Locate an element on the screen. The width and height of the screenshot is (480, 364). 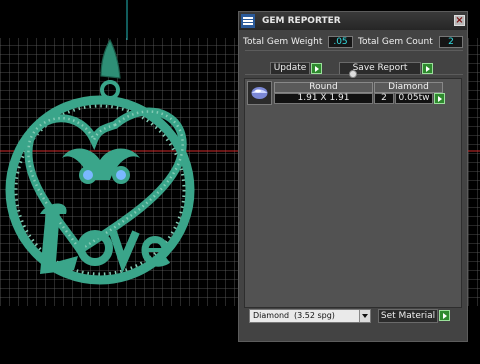
material-name: Diamond is located at coordinates (271, 315).